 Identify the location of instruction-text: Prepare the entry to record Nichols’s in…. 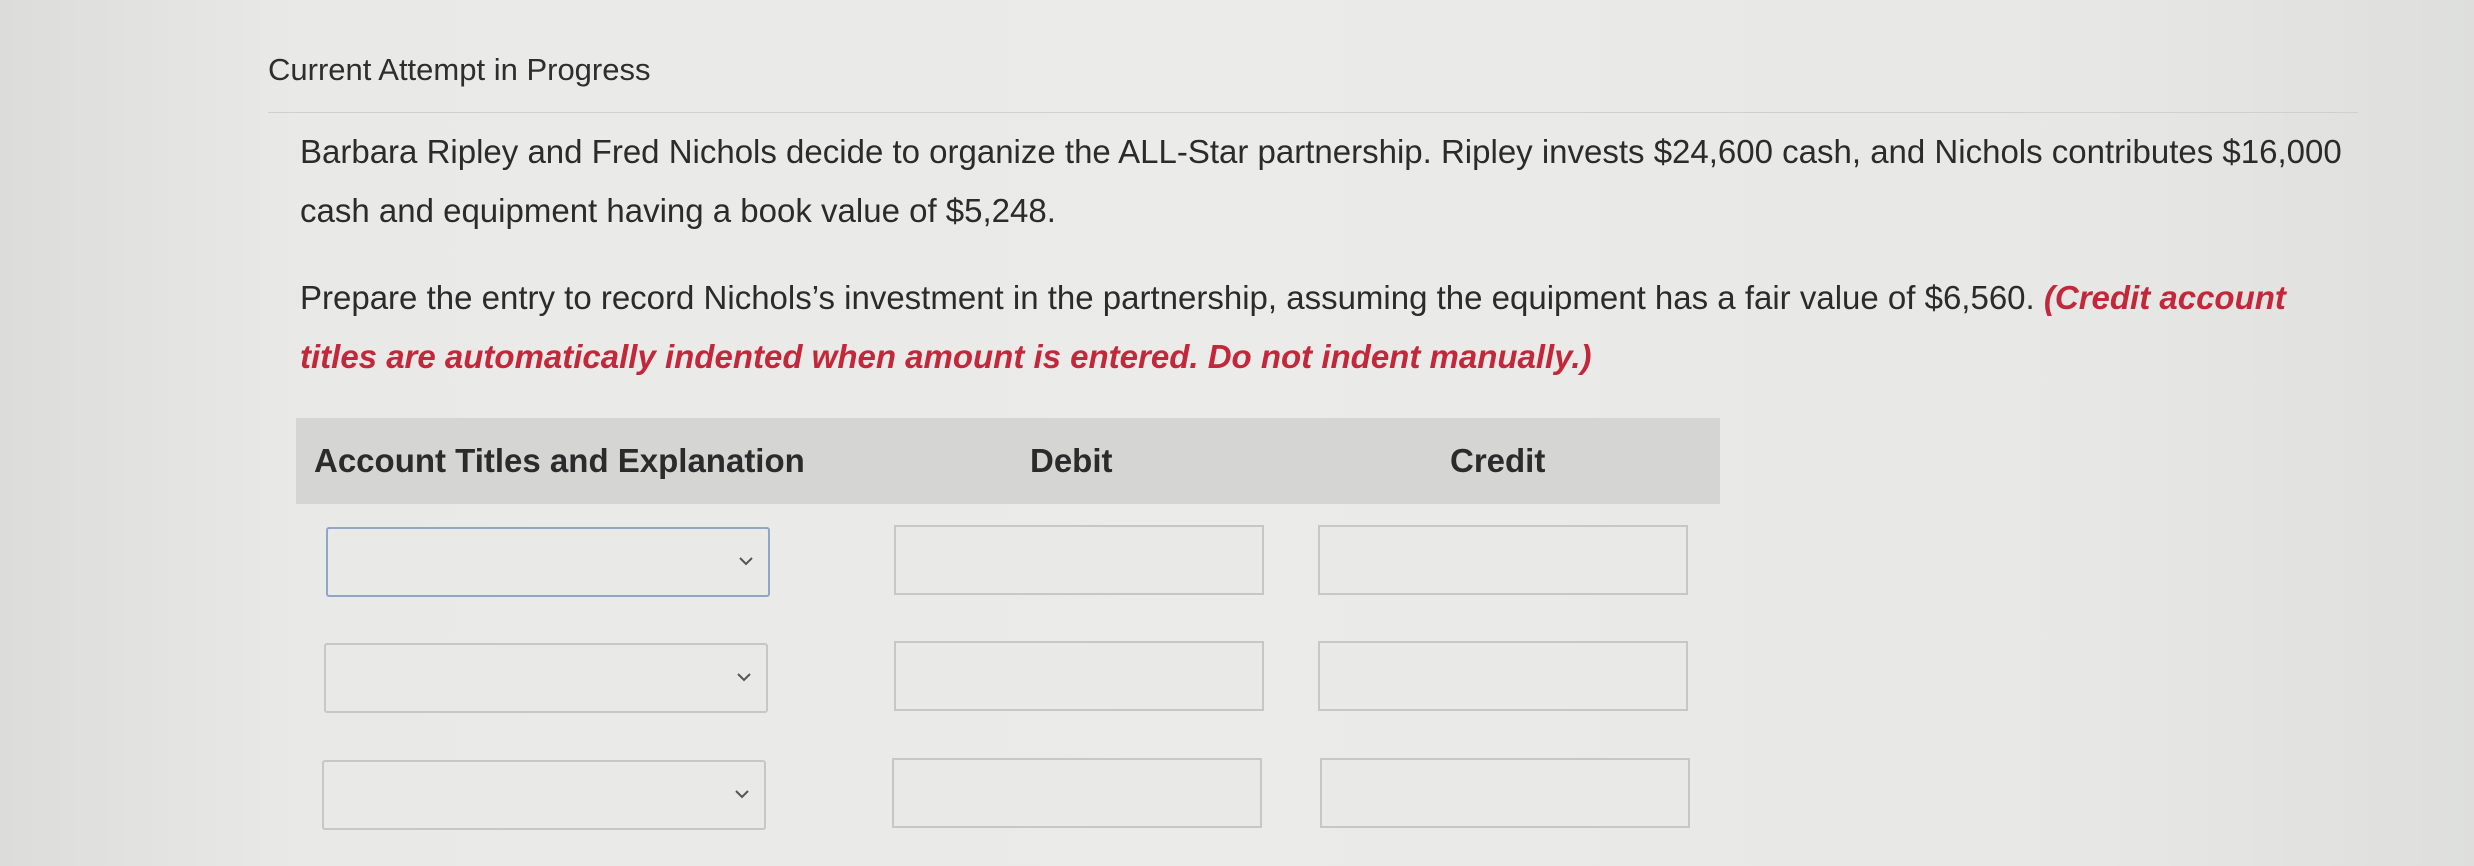
(1172, 297).